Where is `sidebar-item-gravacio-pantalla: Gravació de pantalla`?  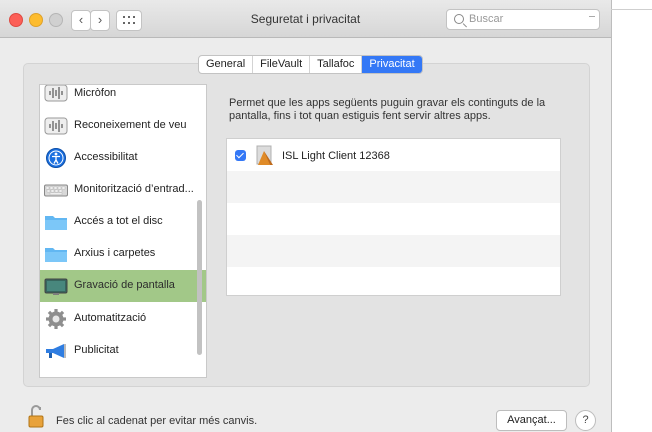
sidebar-item-gravacio-pantalla: Gravació de pantalla is located at coordinates (123, 286).